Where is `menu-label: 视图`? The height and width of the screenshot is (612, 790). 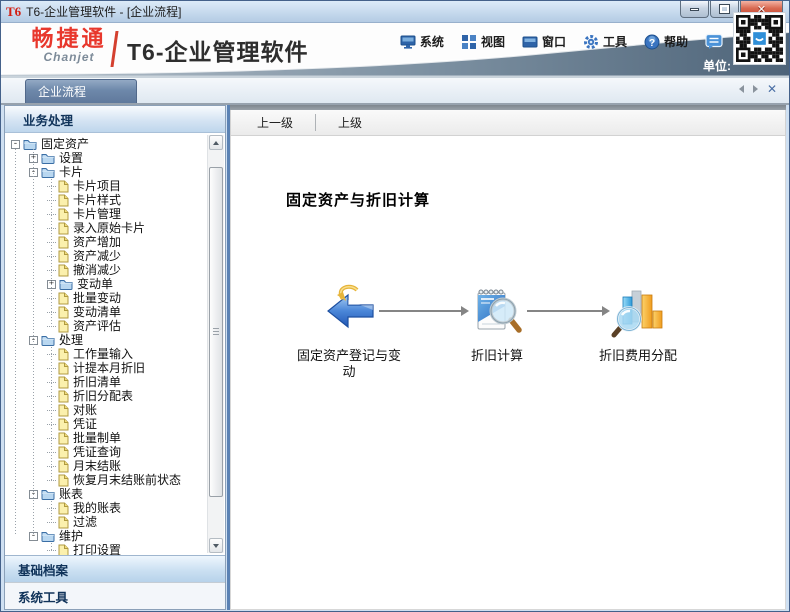 menu-label: 视图 is located at coordinates (492, 42).